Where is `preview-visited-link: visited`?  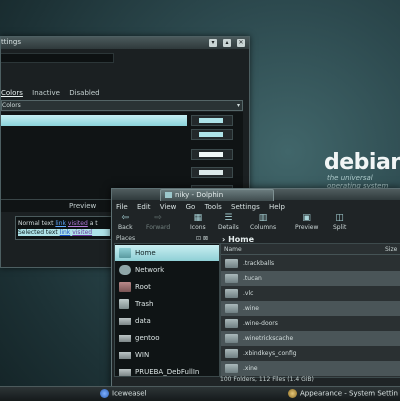 preview-visited-link: visited is located at coordinates (78, 223).